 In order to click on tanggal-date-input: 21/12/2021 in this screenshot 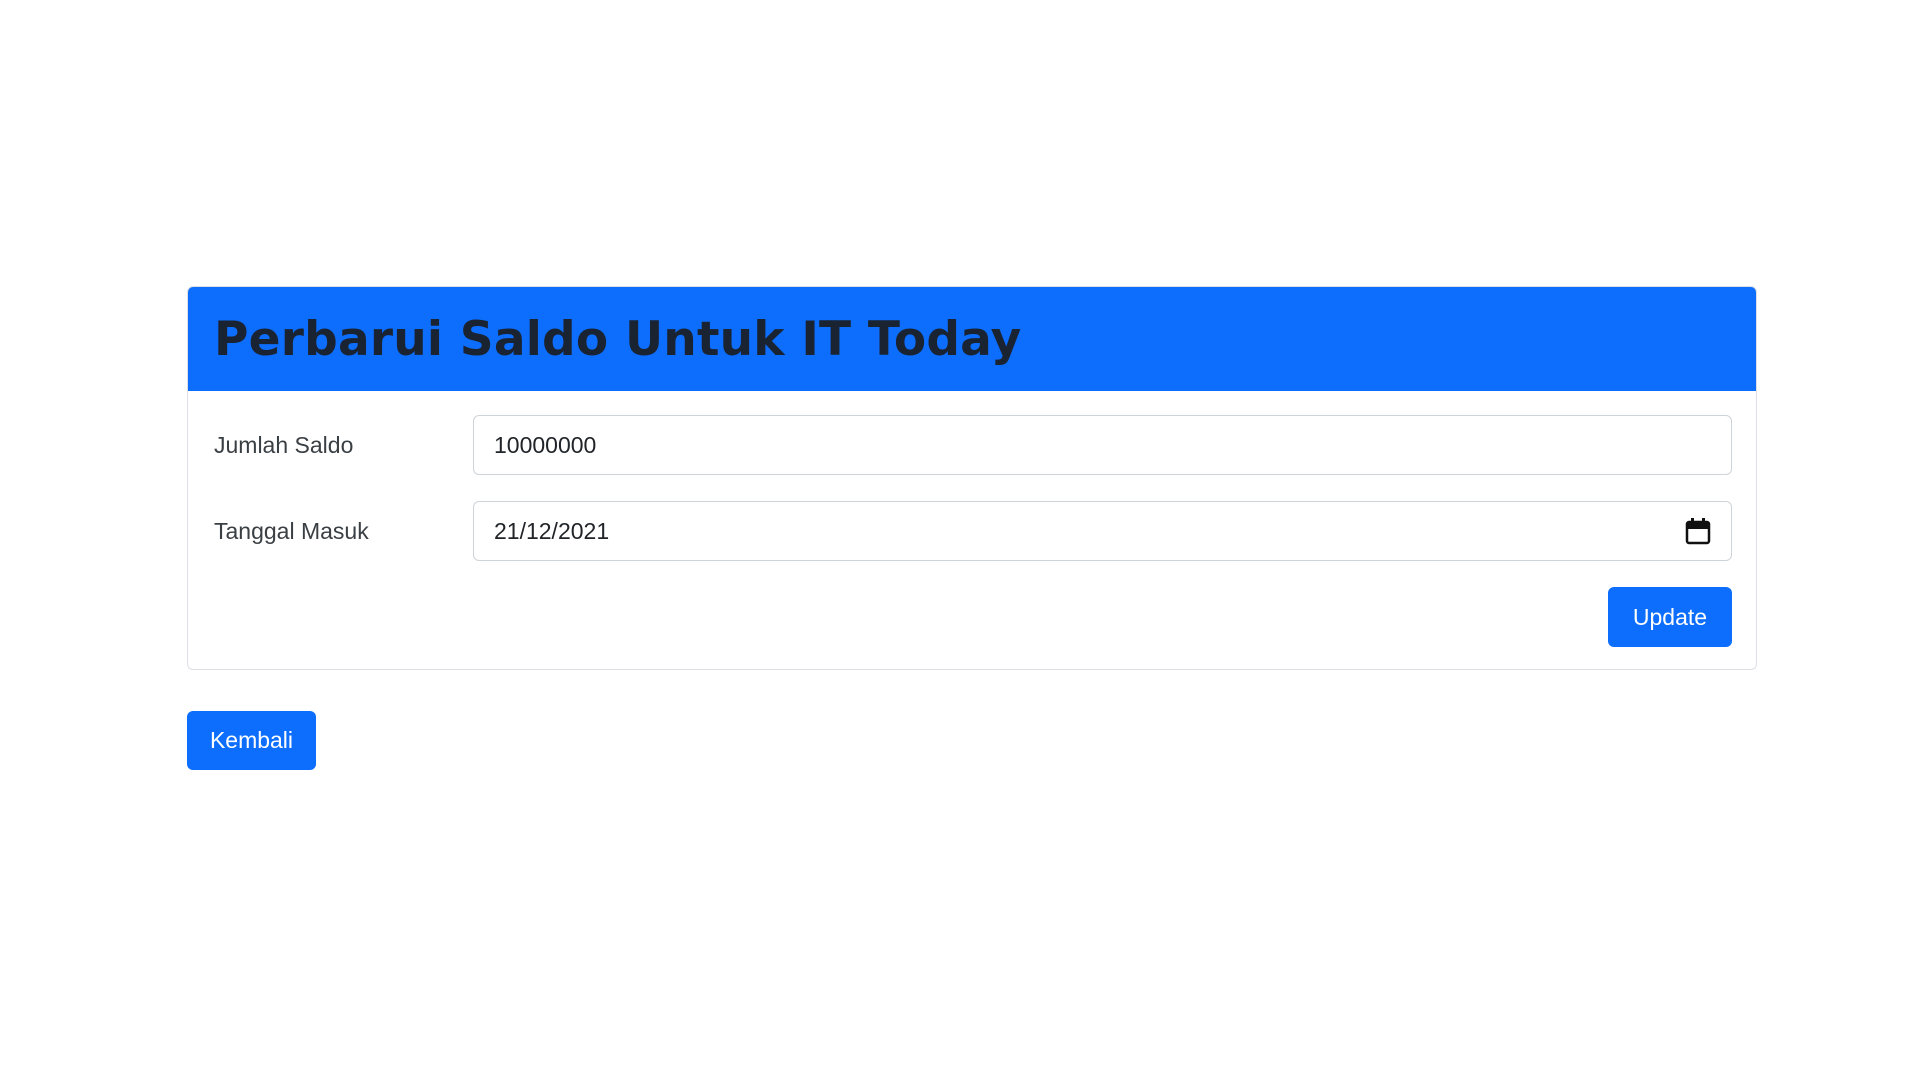, I will do `click(1102, 531)`.